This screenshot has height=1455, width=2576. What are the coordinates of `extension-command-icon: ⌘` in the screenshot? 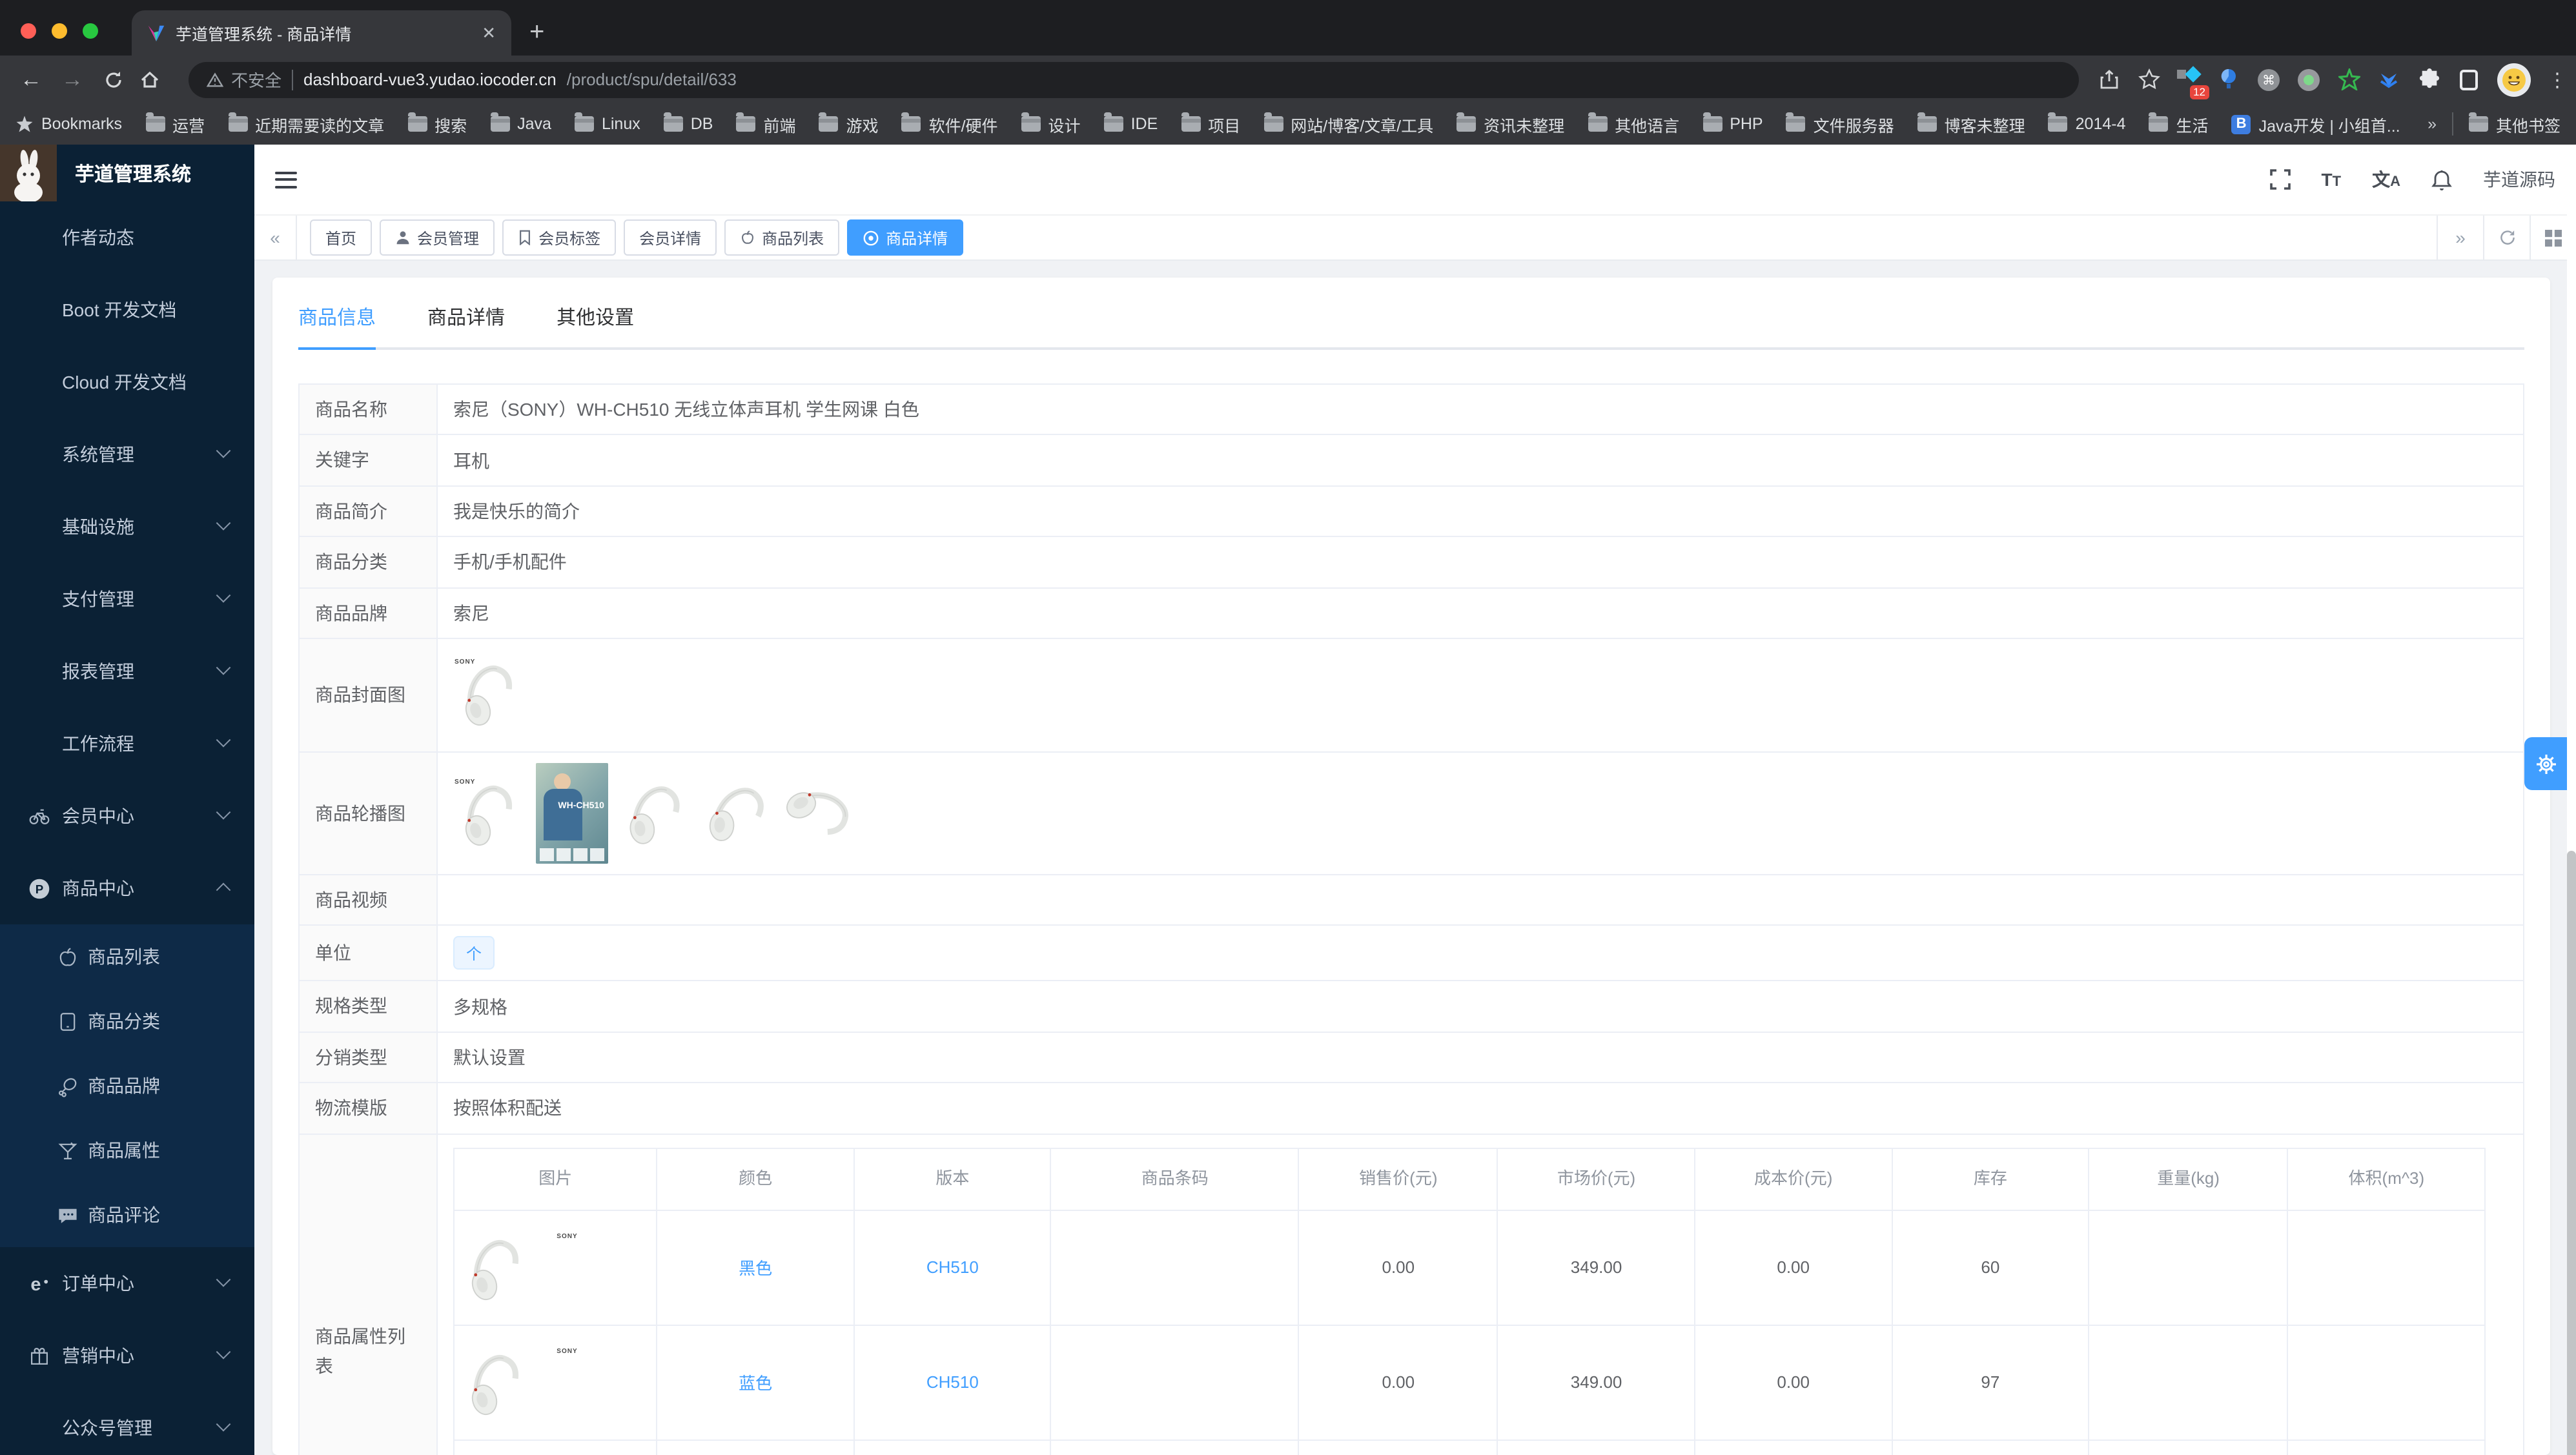 It's located at (2268, 79).